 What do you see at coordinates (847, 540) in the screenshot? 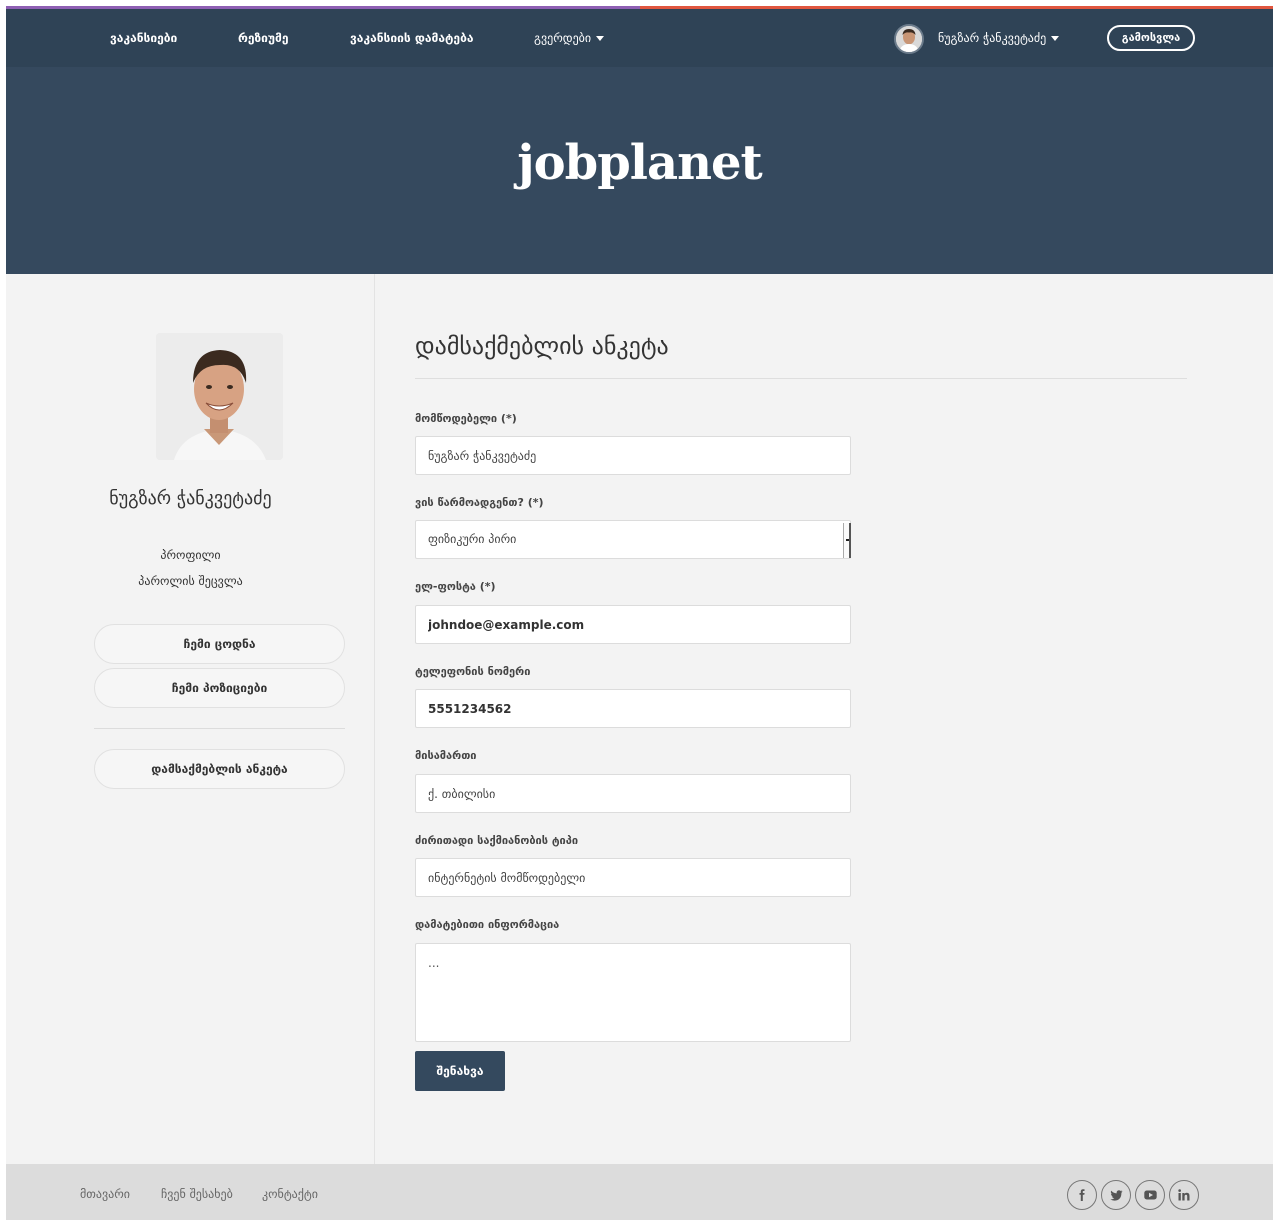
I see `select-arrow-icon` at bounding box center [847, 540].